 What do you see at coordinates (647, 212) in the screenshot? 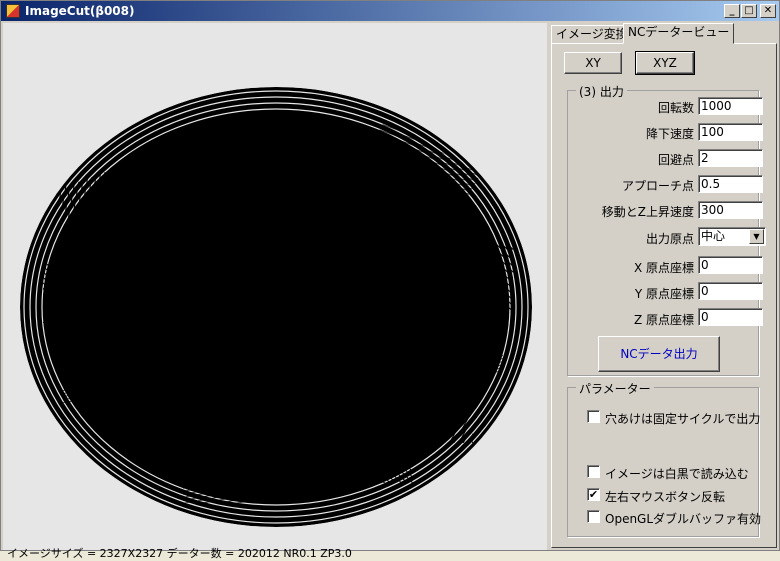
I see `move-z-speed-label: 移動とZ上昇速度` at bounding box center [647, 212].